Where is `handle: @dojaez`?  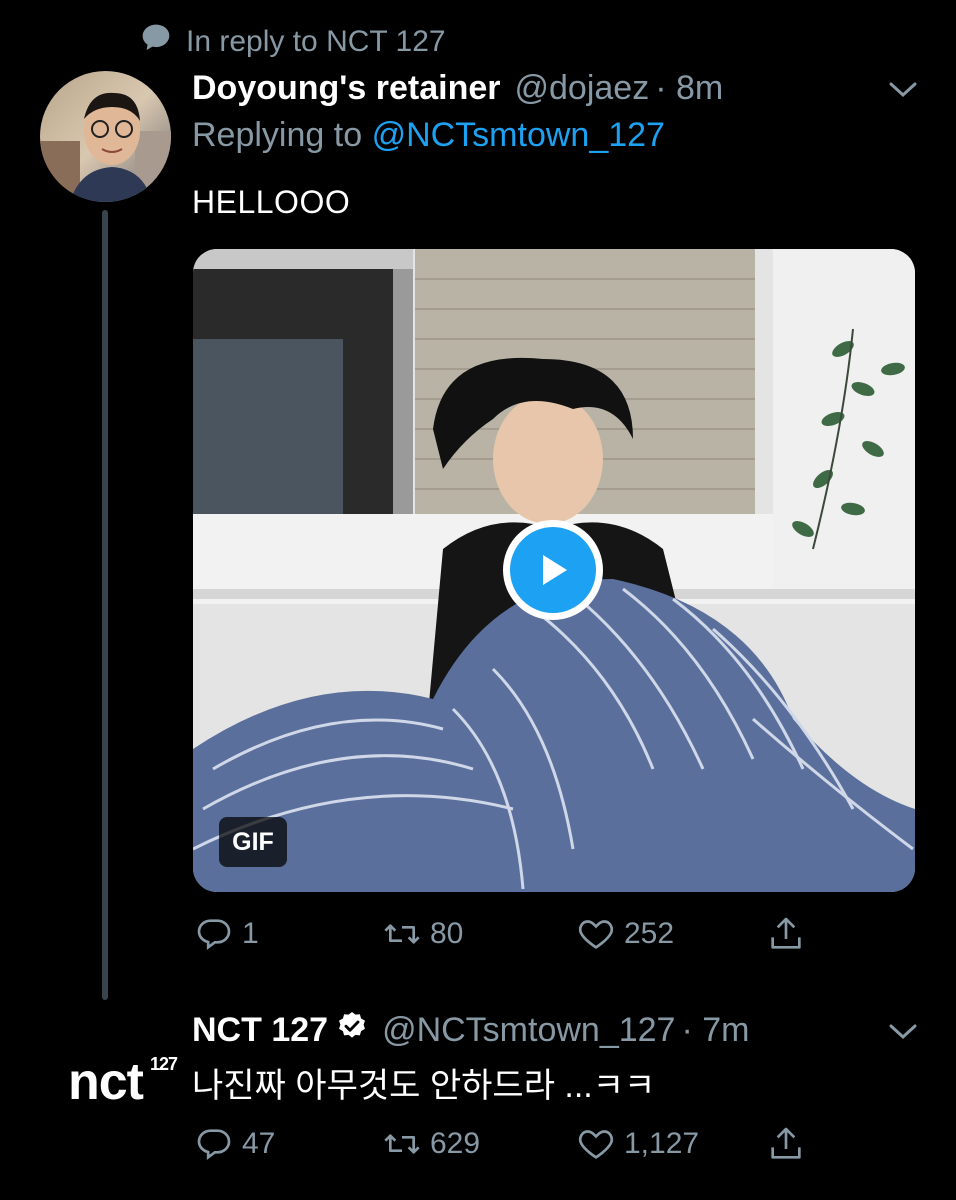
handle: @dojaez is located at coordinates (581, 88).